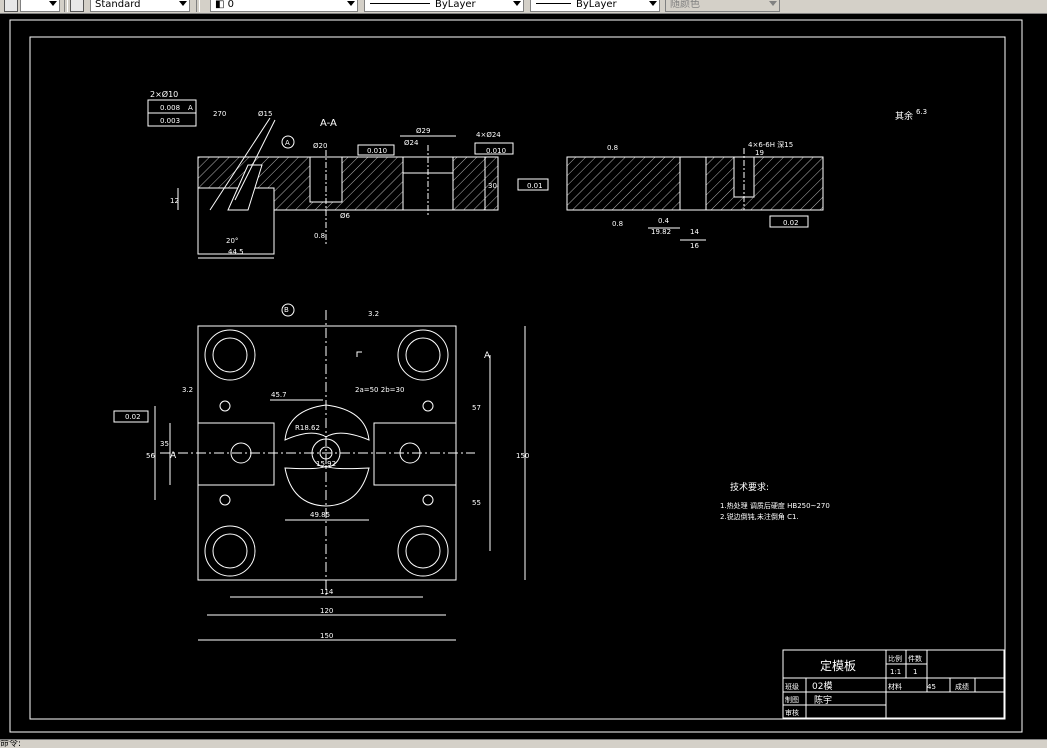  Describe the element at coordinates (230, 355) in the screenshot. I see `corner-hole-tl-inner` at that location.